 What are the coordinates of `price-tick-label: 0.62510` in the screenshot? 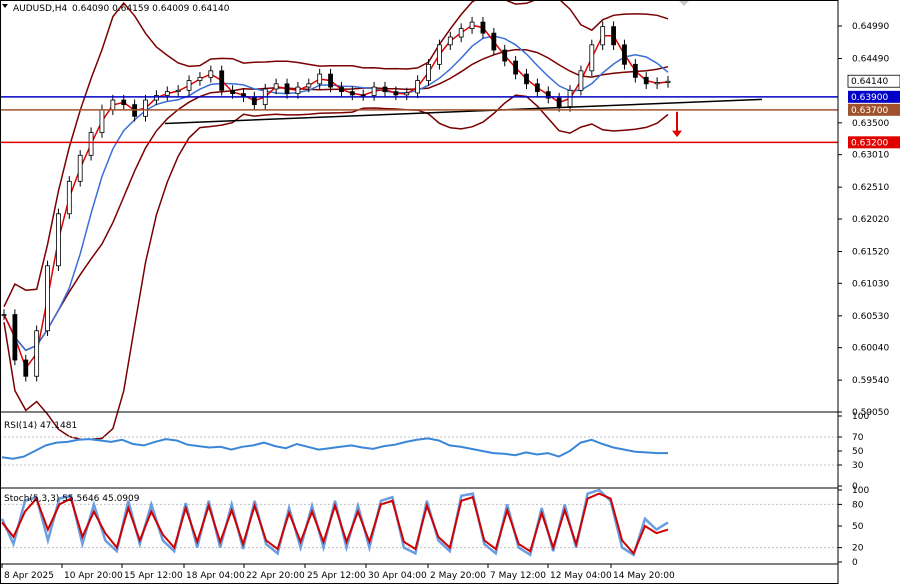 It's located at (870, 188).